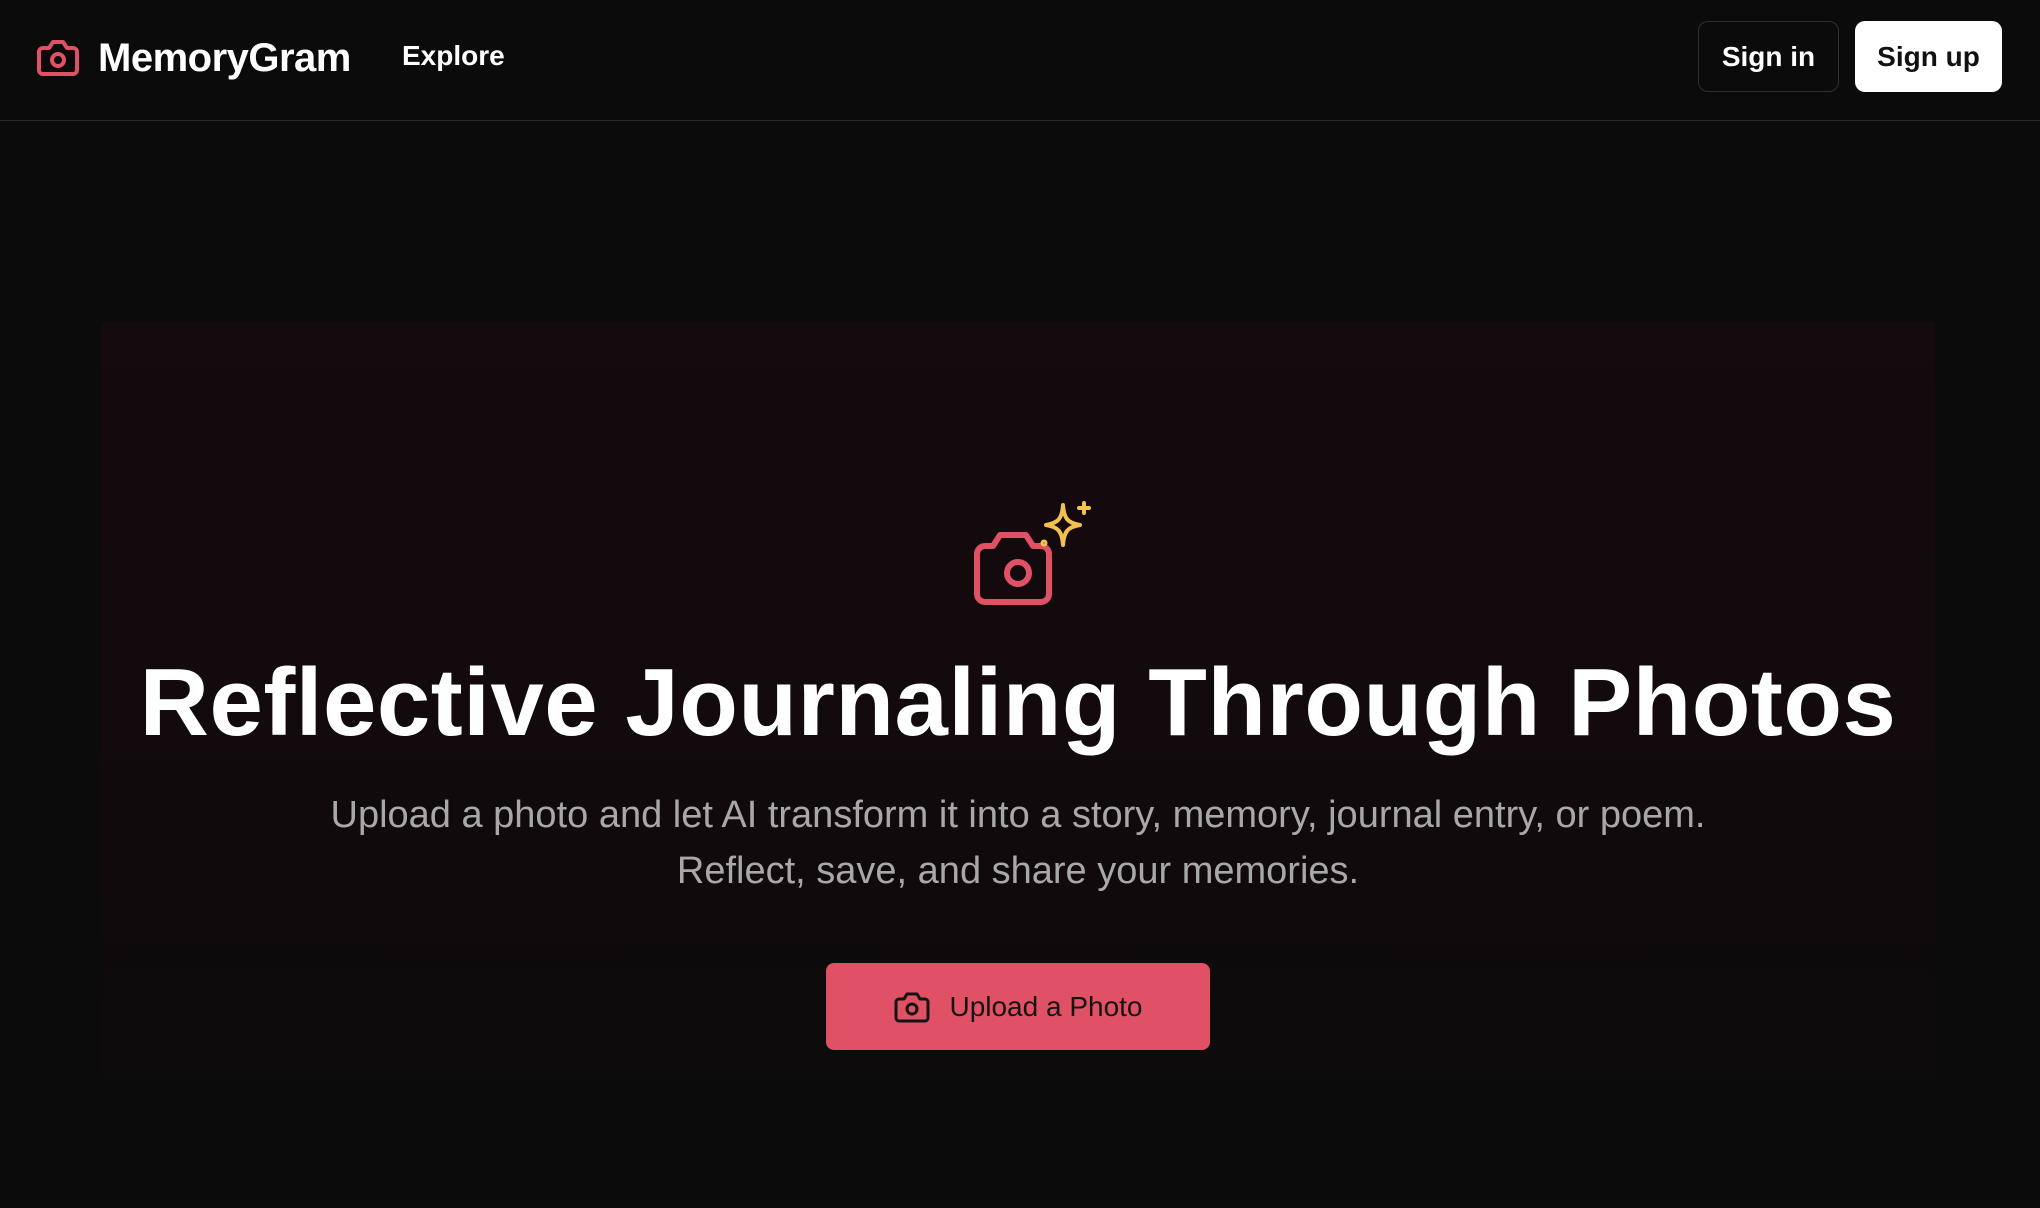 The height and width of the screenshot is (1208, 2040). What do you see at coordinates (1928, 56) in the screenshot?
I see `sign-up-button: Sign up` at bounding box center [1928, 56].